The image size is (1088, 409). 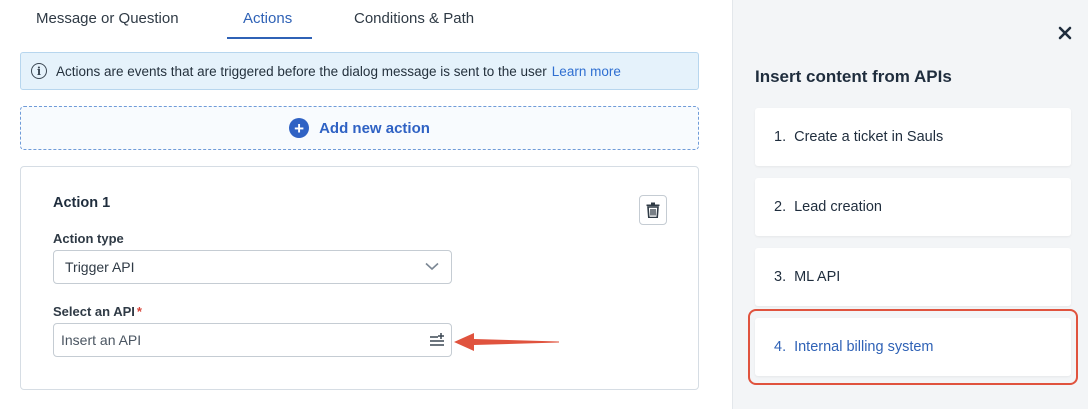 I want to click on tab-actions: Actions, so click(x=267, y=18).